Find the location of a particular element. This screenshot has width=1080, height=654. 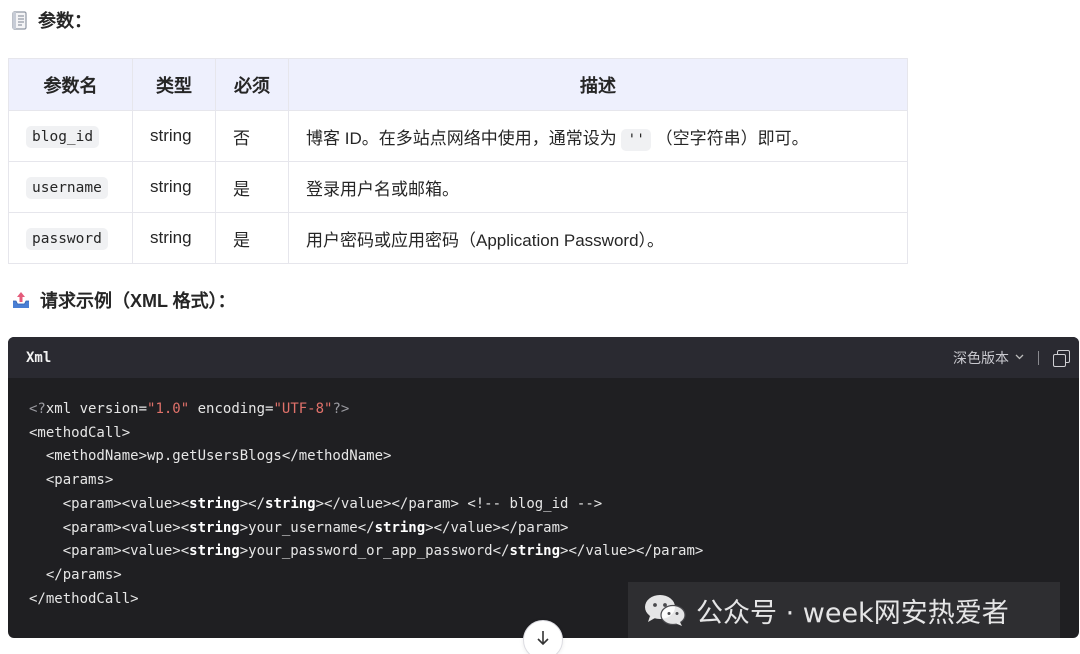

example-heading-text: 请求示例（XML 格式）： is located at coordinates (138, 301).